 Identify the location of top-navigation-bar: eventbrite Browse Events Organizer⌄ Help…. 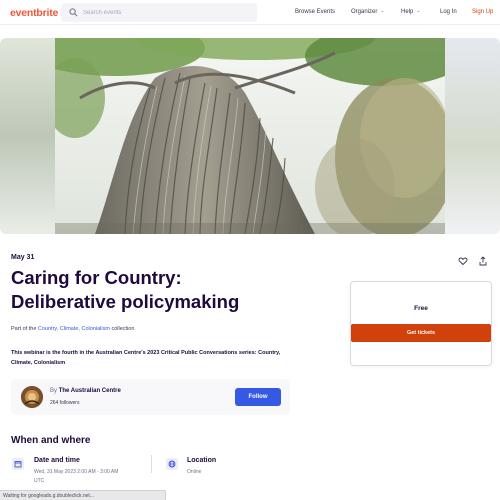
(250, 12).